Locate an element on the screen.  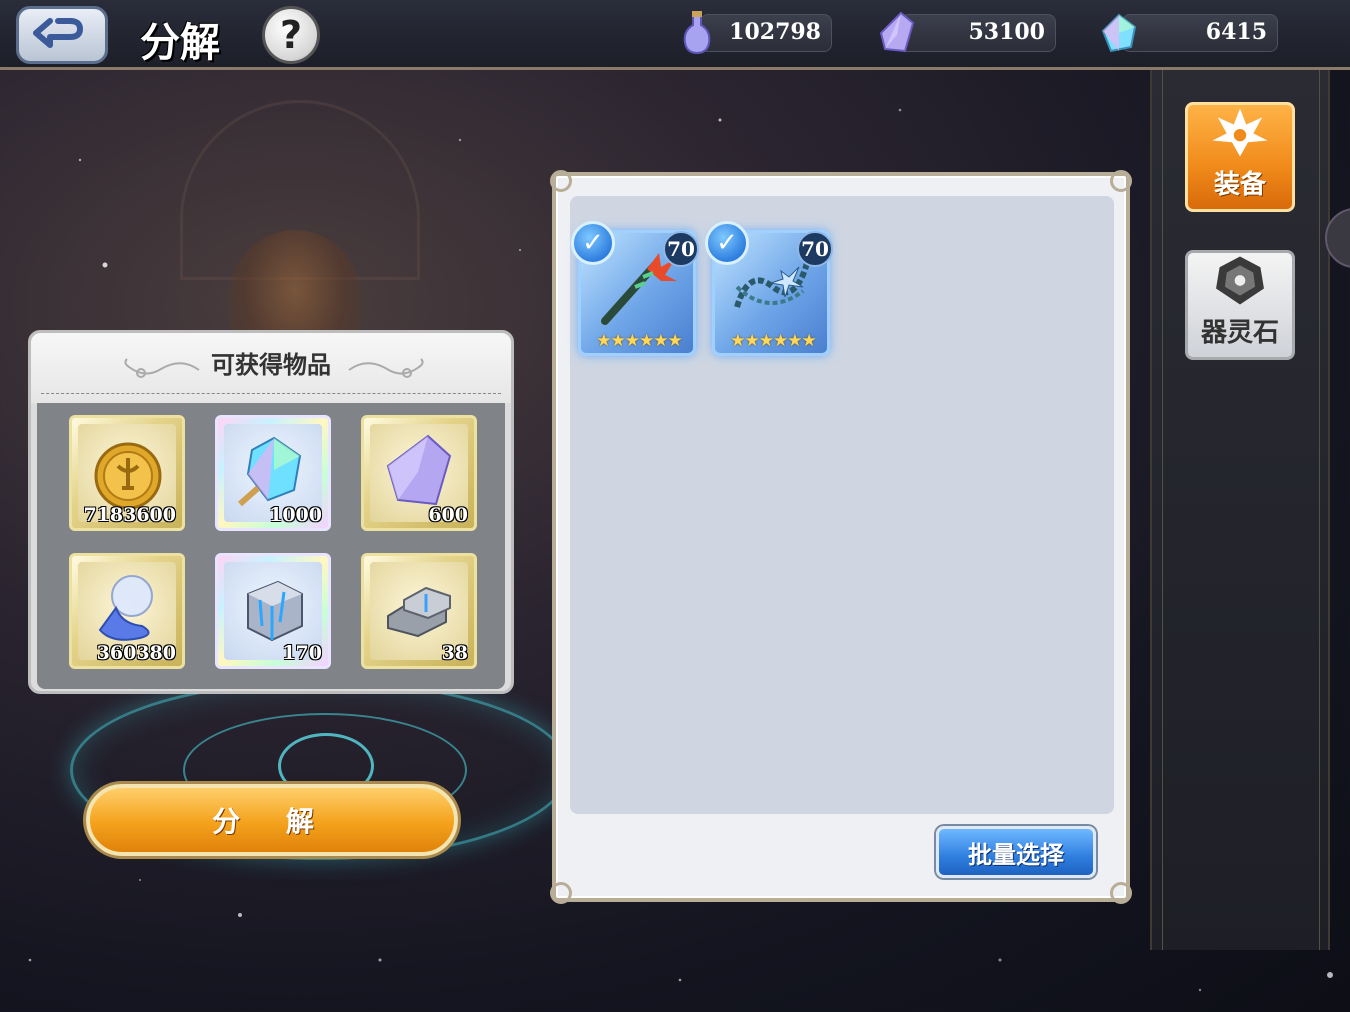
obtainable-items-title: 可获得物品 is located at coordinates (271, 364).